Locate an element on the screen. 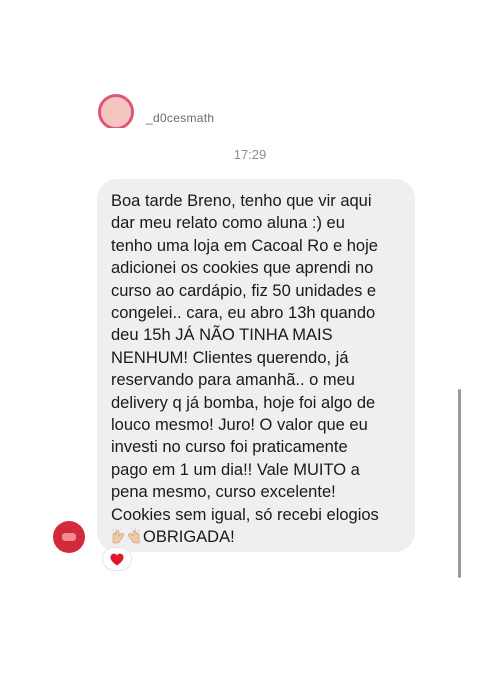  message-closing-line: OBRIGADA! is located at coordinates (257, 537).